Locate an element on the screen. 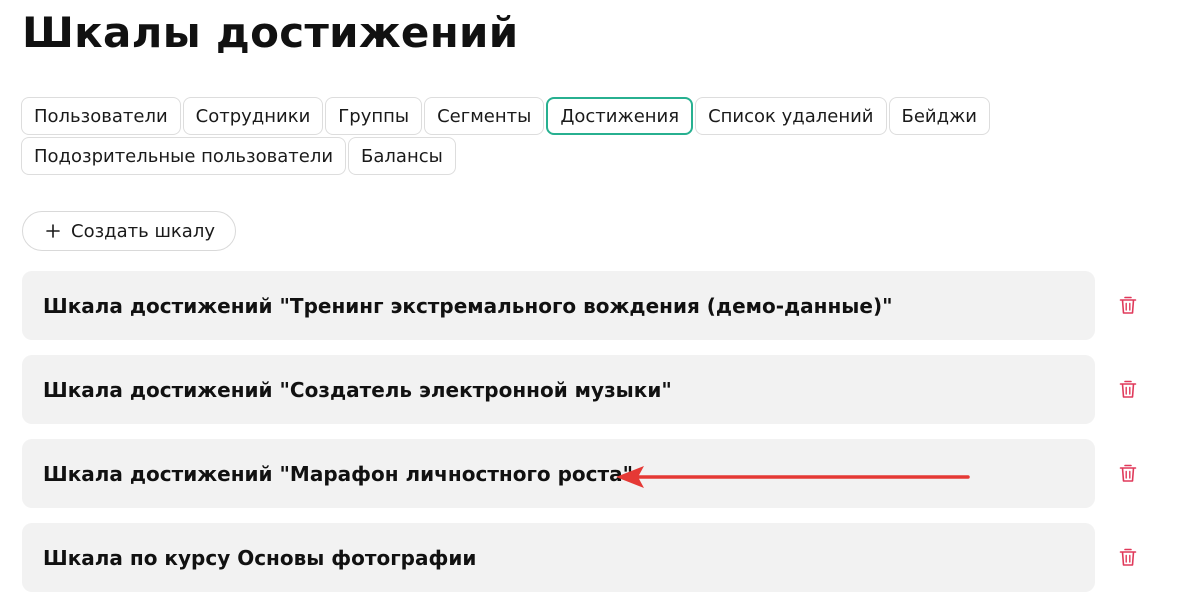 The image size is (1177, 599). page-title: Шкалы достижений is located at coordinates (270, 32).